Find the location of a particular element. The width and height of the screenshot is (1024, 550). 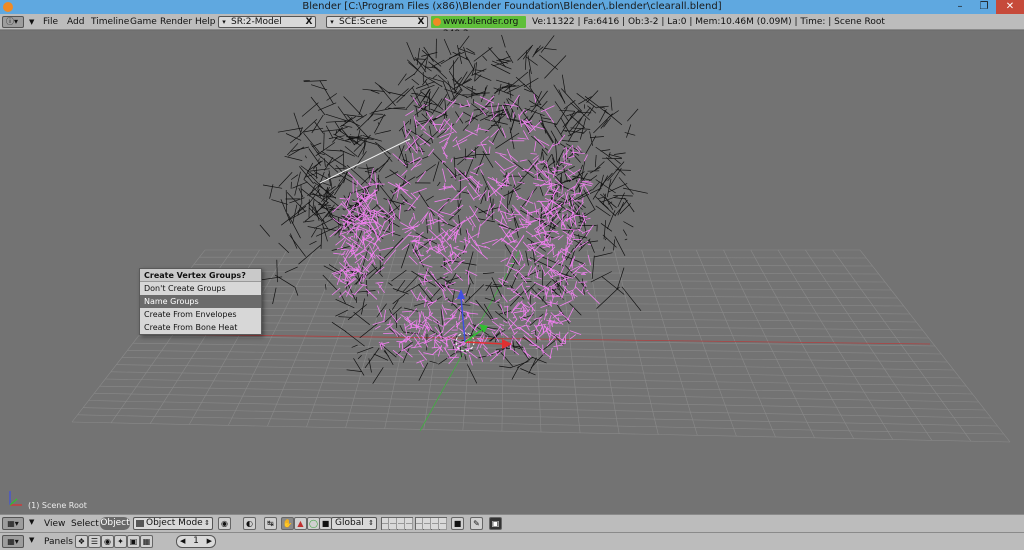

translate-manipulator-icon: ▲ is located at coordinates (300, 523).